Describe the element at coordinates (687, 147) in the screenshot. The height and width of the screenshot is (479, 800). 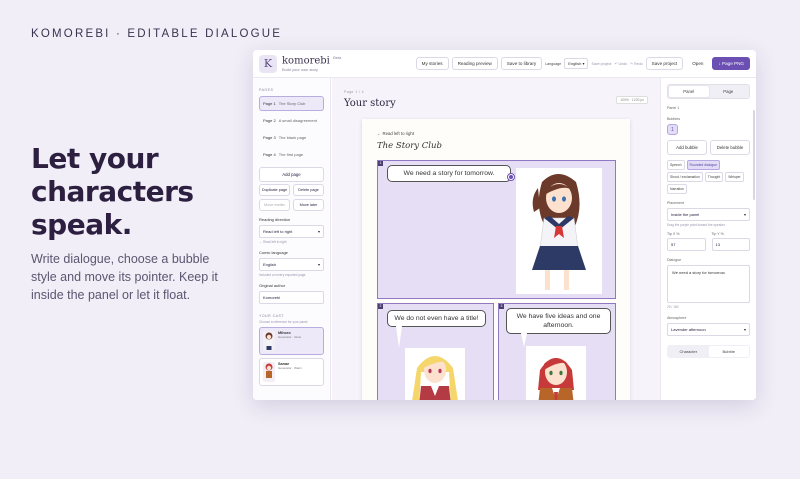
I see `add-bubble-button: Add bubble` at that location.